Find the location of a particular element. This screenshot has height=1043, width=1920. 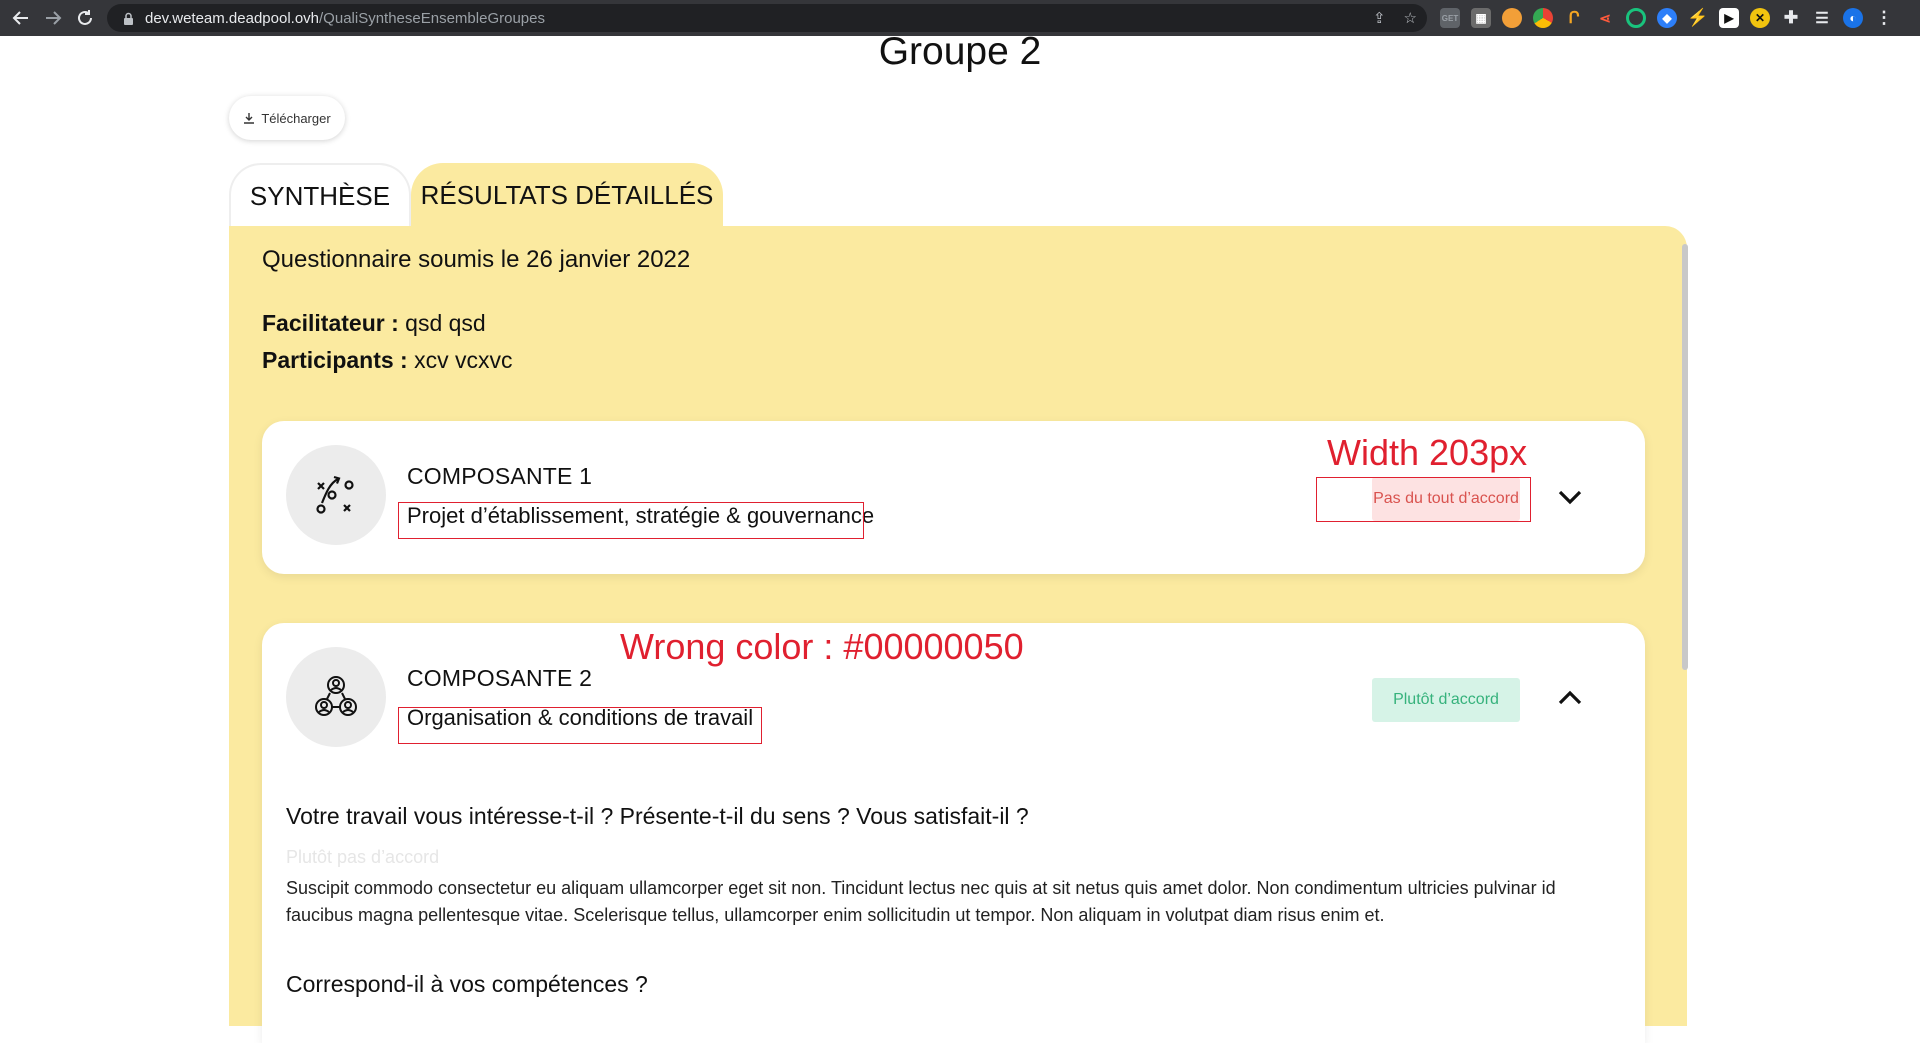

extension-get-icon: GET is located at coordinates (1450, 18).